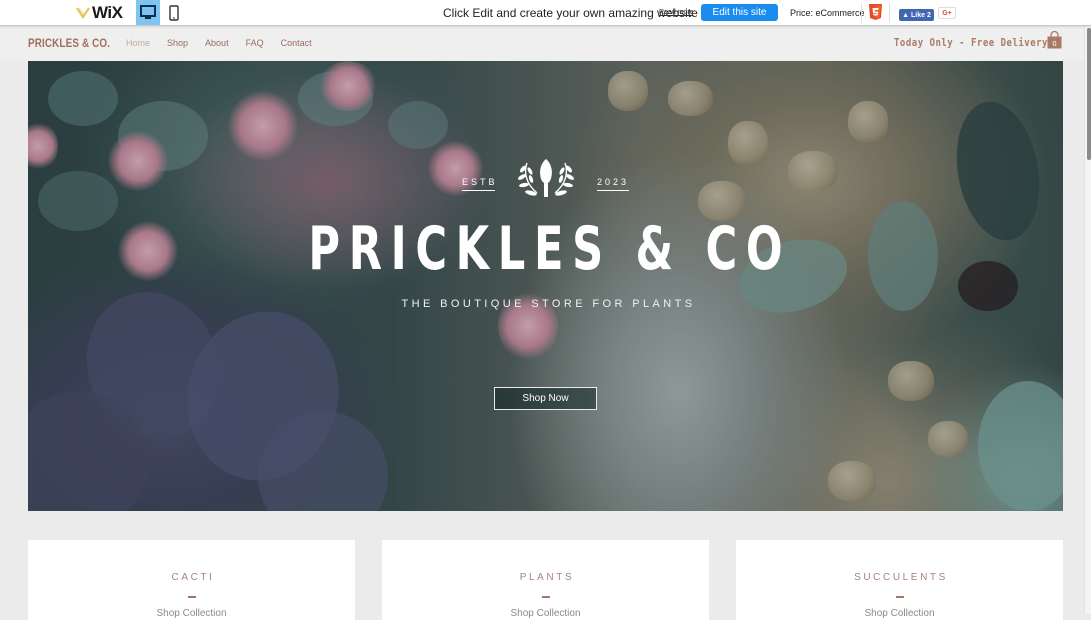  I want to click on mobile-view-button, so click(174, 12).